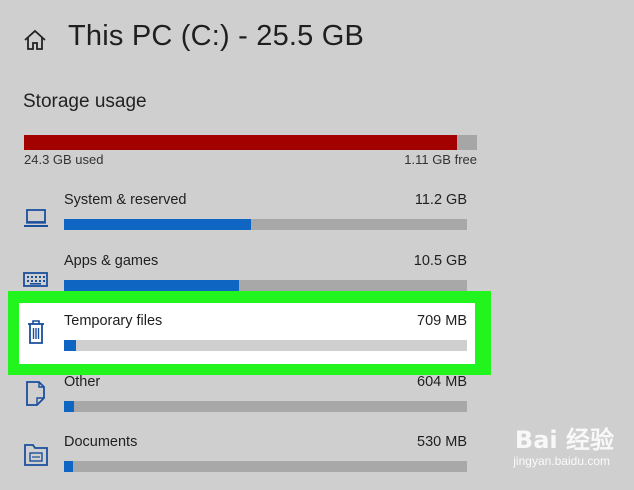  What do you see at coordinates (36, 218) in the screenshot?
I see `laptop-icon` at bounding box center [36, 218].